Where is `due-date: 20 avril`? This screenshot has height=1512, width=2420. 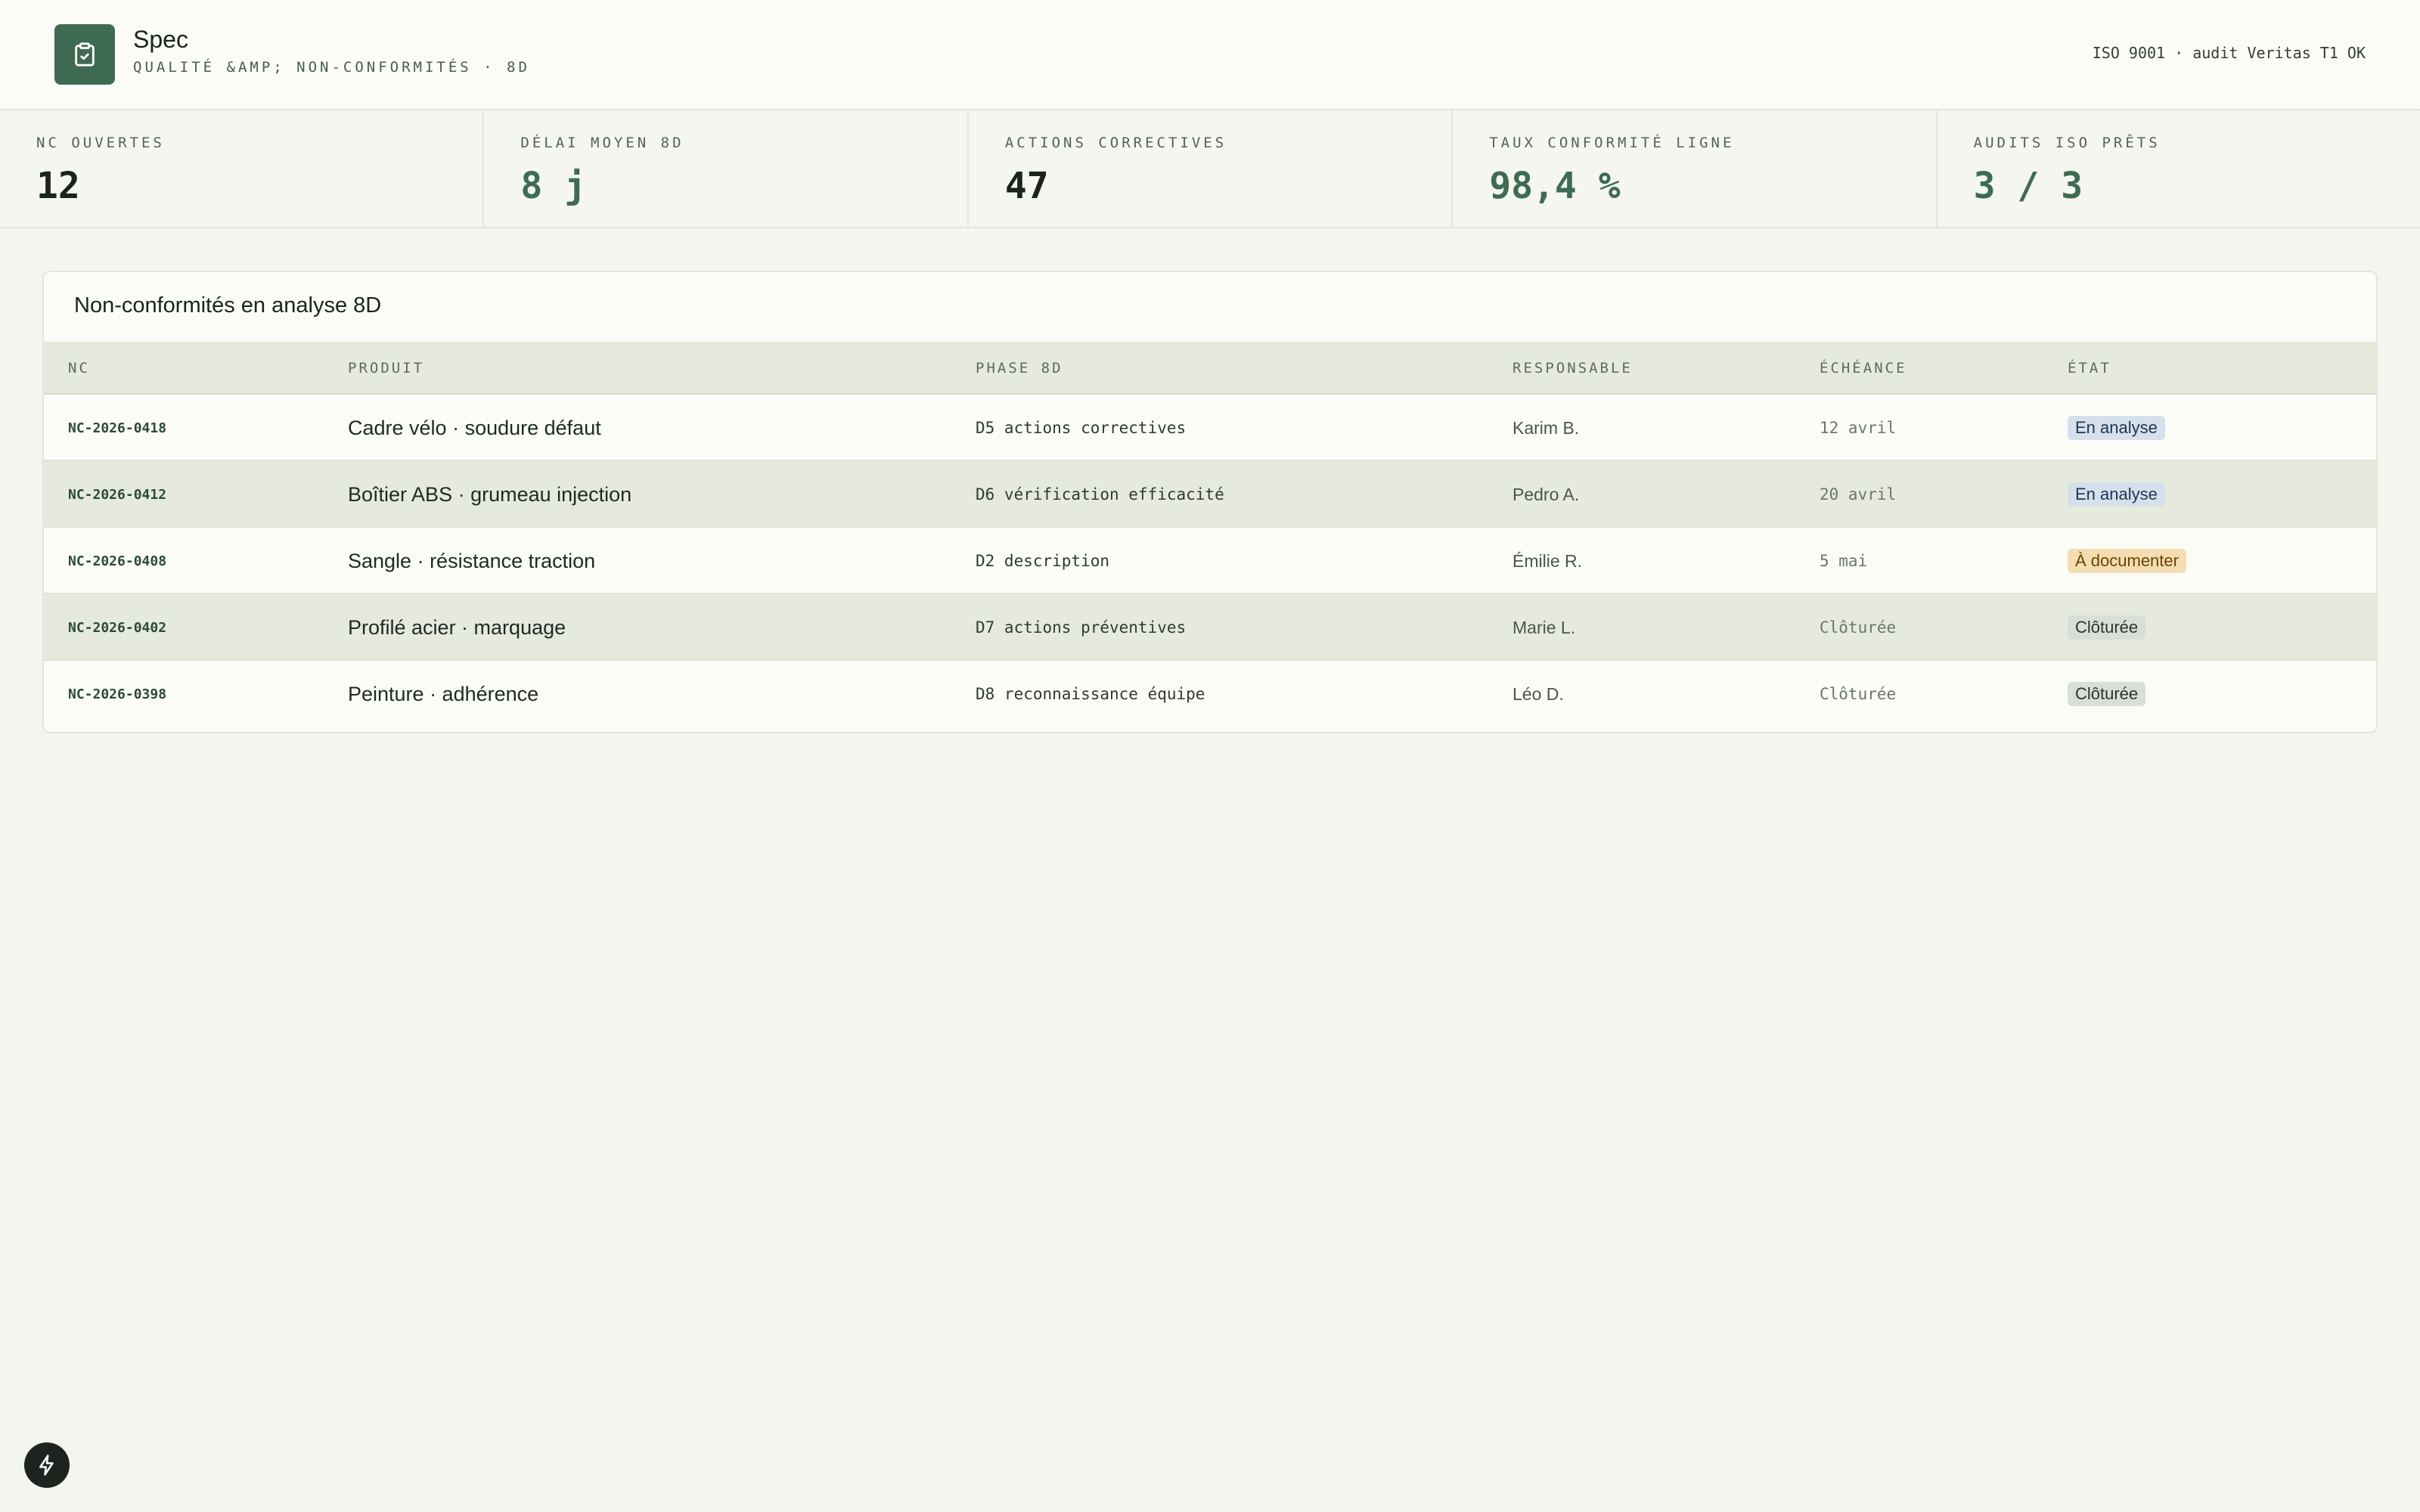 due-date: 20 avril is located at coordinates (1858, 494).